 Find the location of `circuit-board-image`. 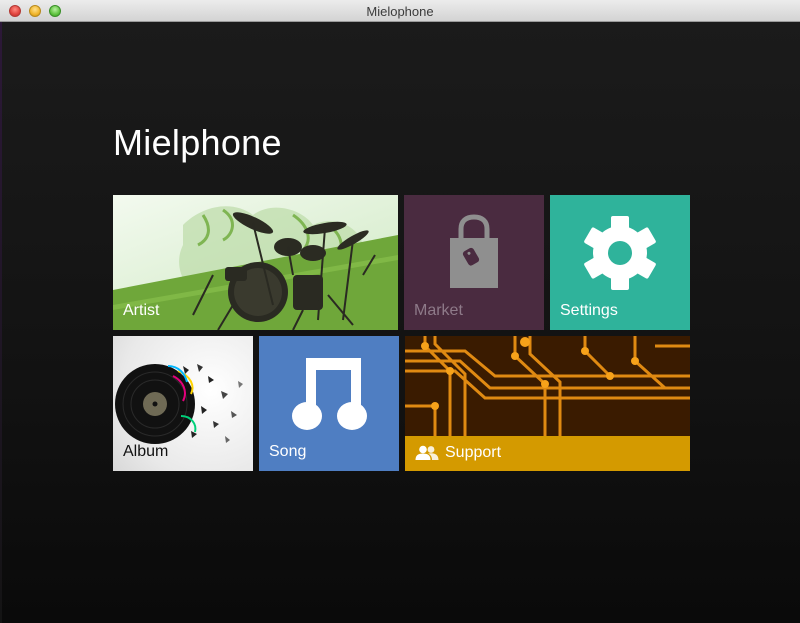

circuit-board-image is located at coordinates (547, 386).